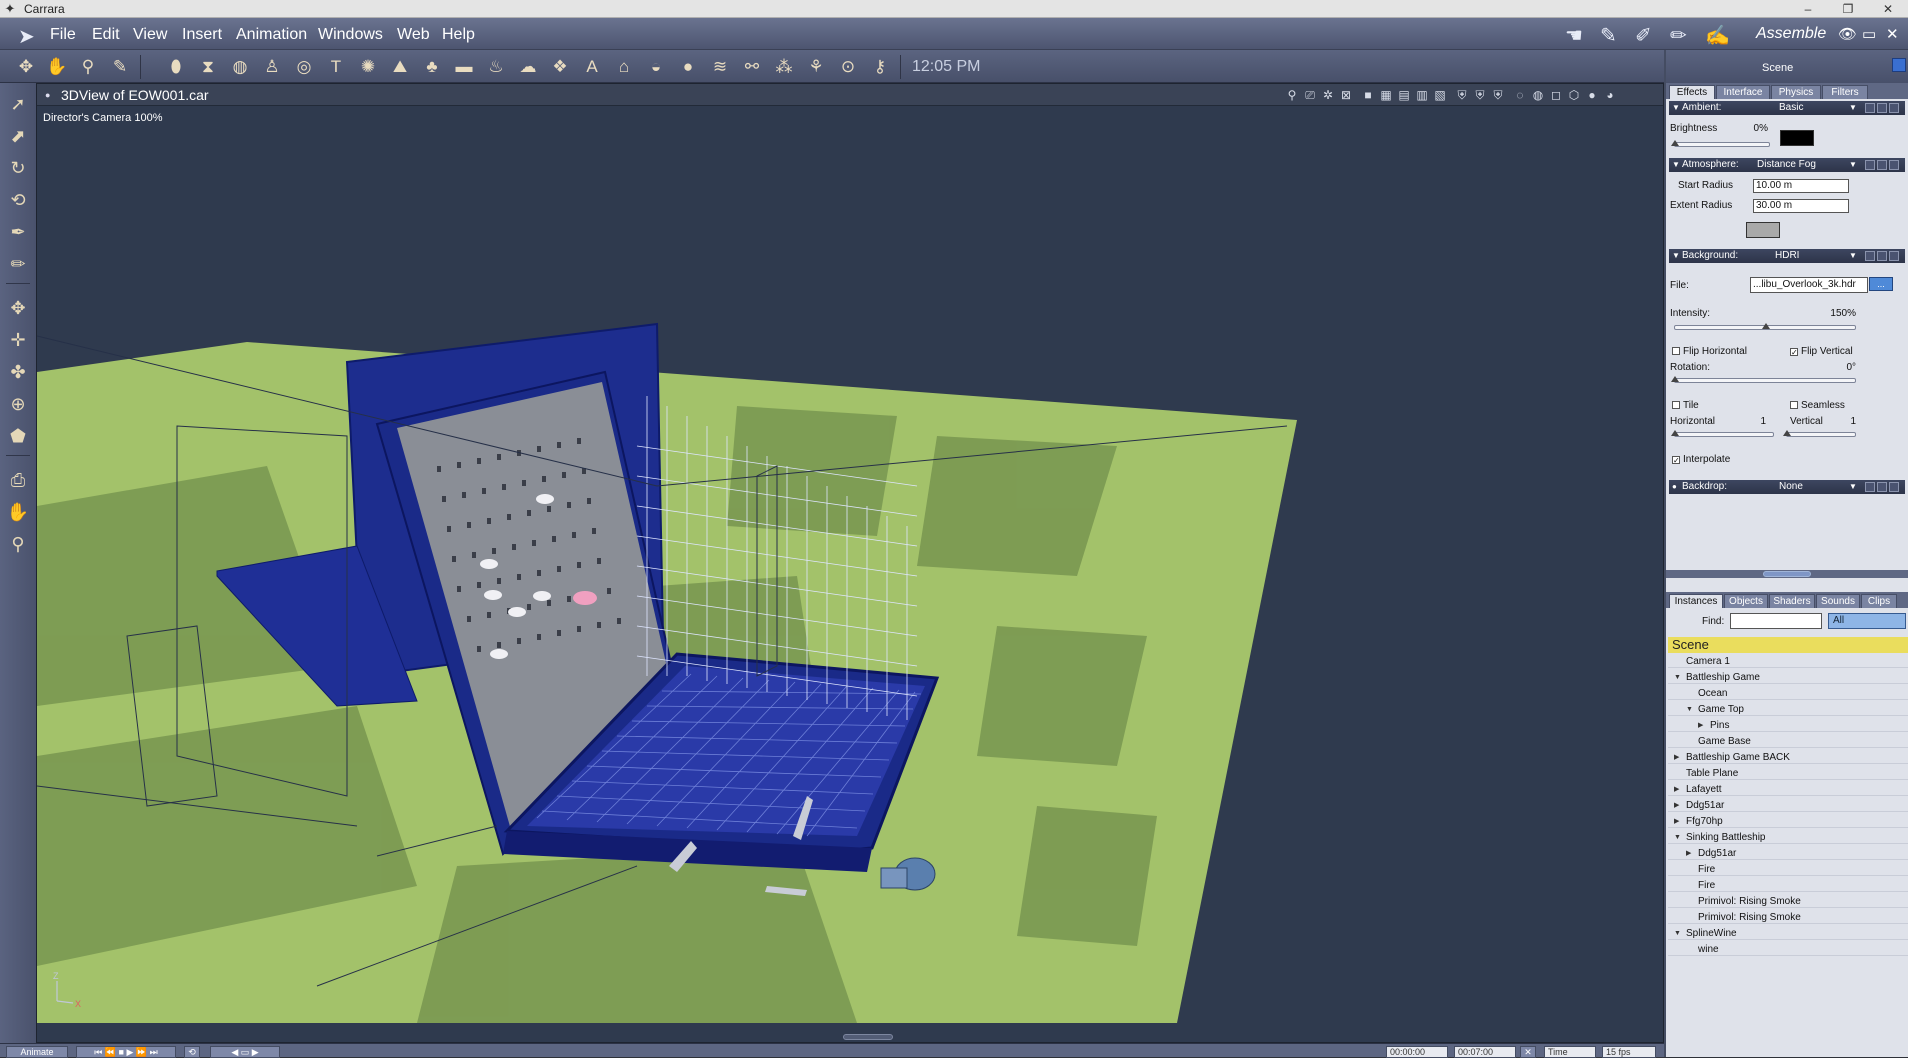  I want to click on find-input, so click(1776, 621).